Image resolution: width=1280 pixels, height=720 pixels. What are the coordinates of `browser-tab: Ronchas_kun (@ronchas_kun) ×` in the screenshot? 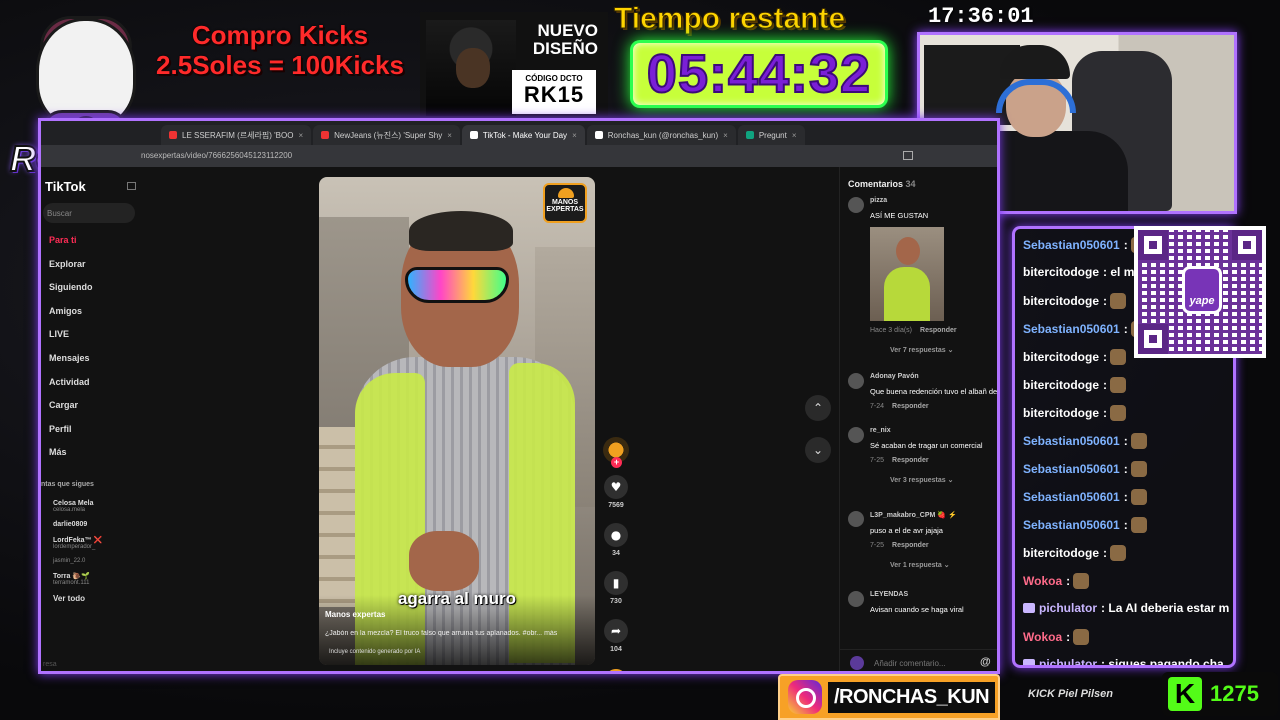 It's located at (661, 135).